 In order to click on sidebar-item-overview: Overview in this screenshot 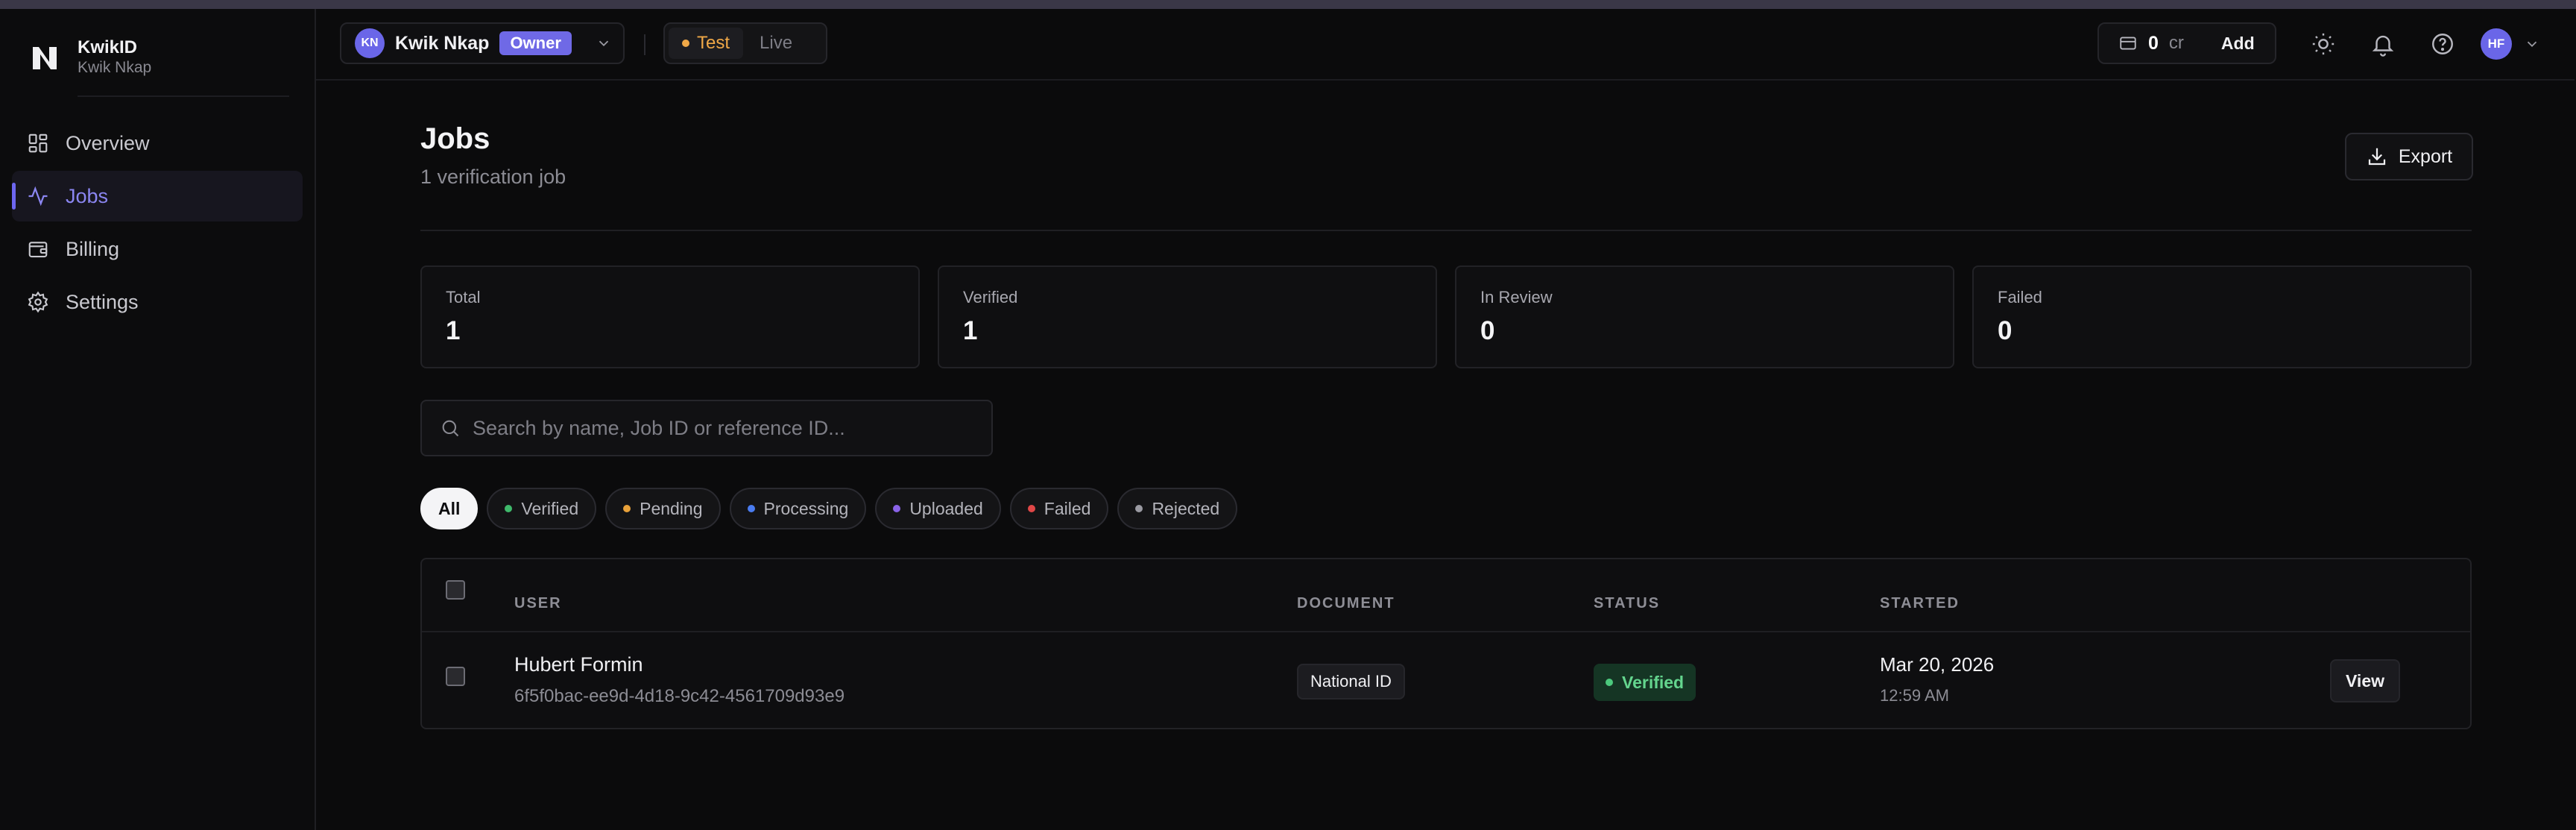, I will do `click(157, 143)`.